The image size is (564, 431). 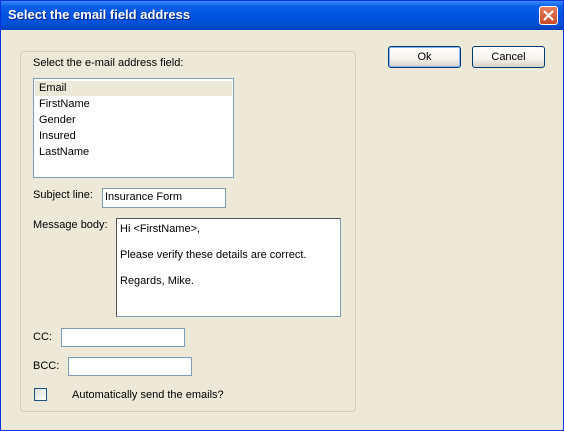 I want to click on auto-send-checkbox, so click(x=40, y=394).